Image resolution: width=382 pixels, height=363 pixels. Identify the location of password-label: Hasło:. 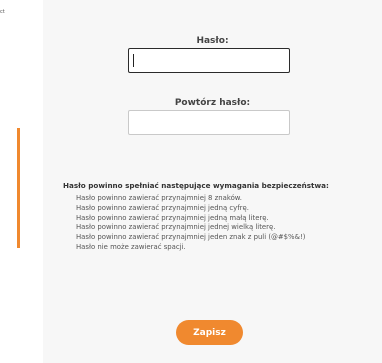
(212, 41).